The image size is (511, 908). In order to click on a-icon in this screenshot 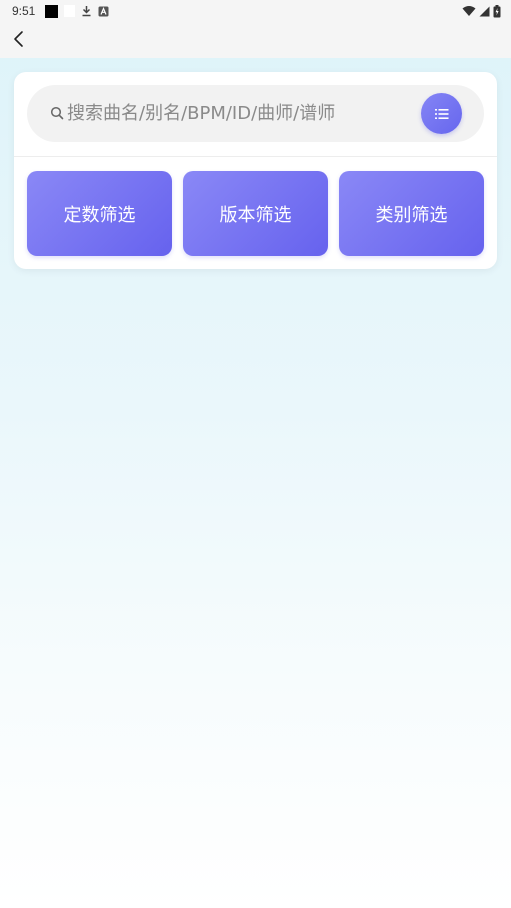, I will do `click(103, 11)`.